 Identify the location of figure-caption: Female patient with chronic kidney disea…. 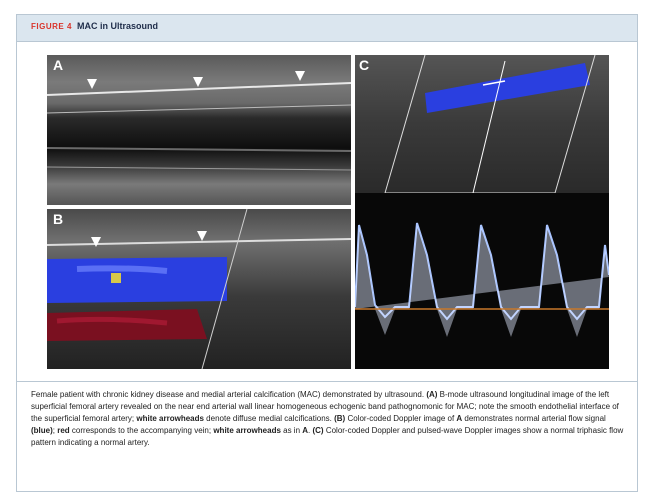
(327, 418).